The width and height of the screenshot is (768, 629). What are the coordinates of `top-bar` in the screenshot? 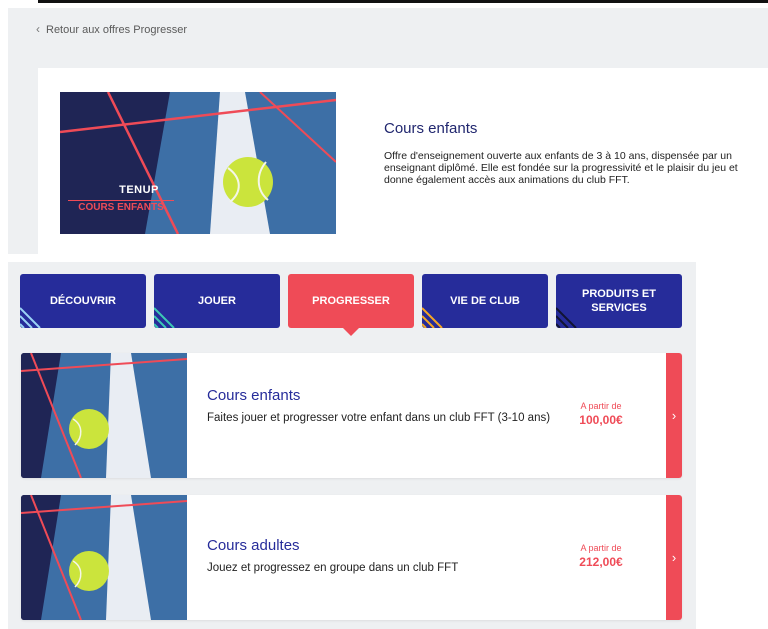 It's located at (403, 4).